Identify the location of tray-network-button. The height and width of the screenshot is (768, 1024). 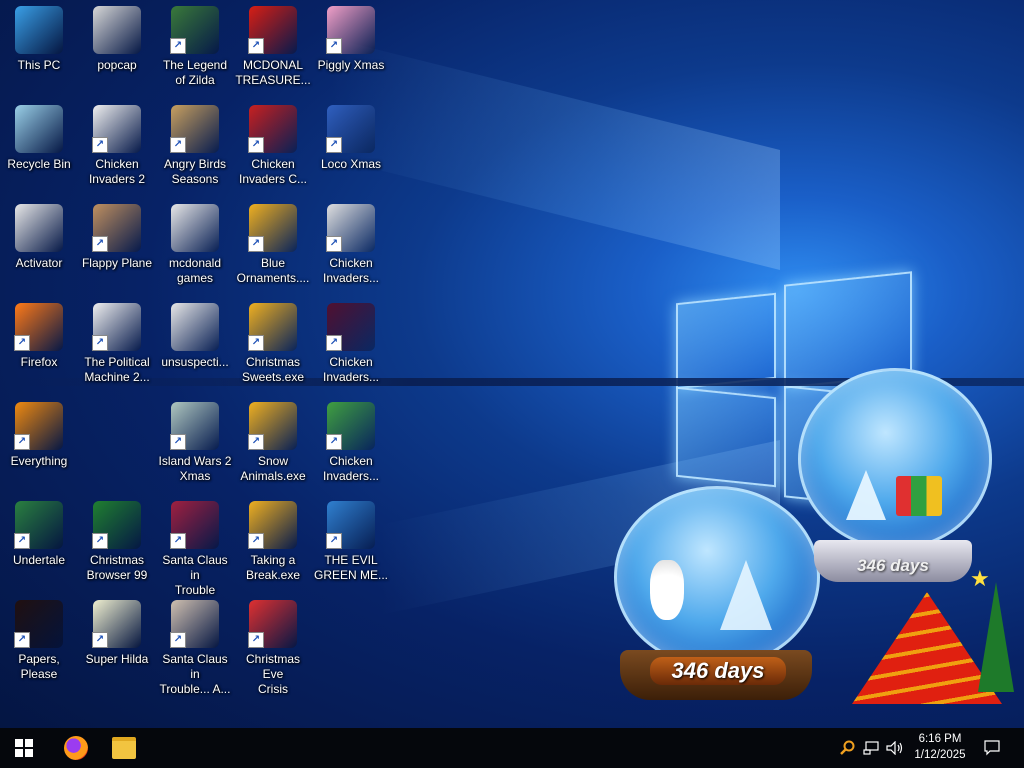
(871, 748).